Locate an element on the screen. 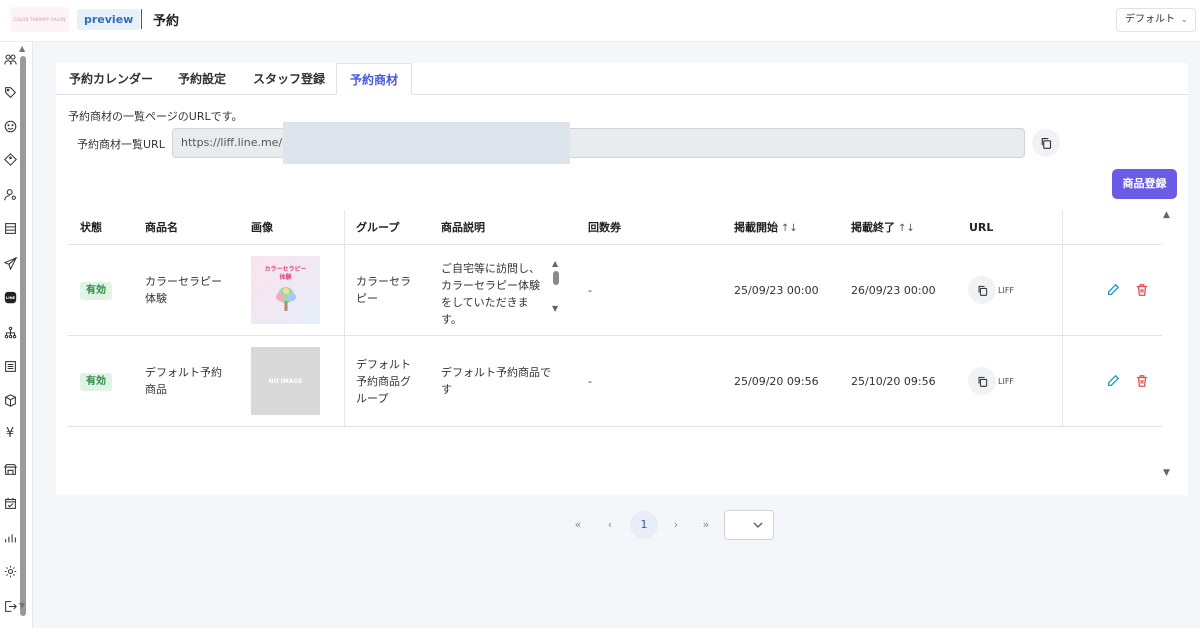 The image size is (1200, 628). product-name: デフォルト予約 商品 is located at coordinates (183, 381).